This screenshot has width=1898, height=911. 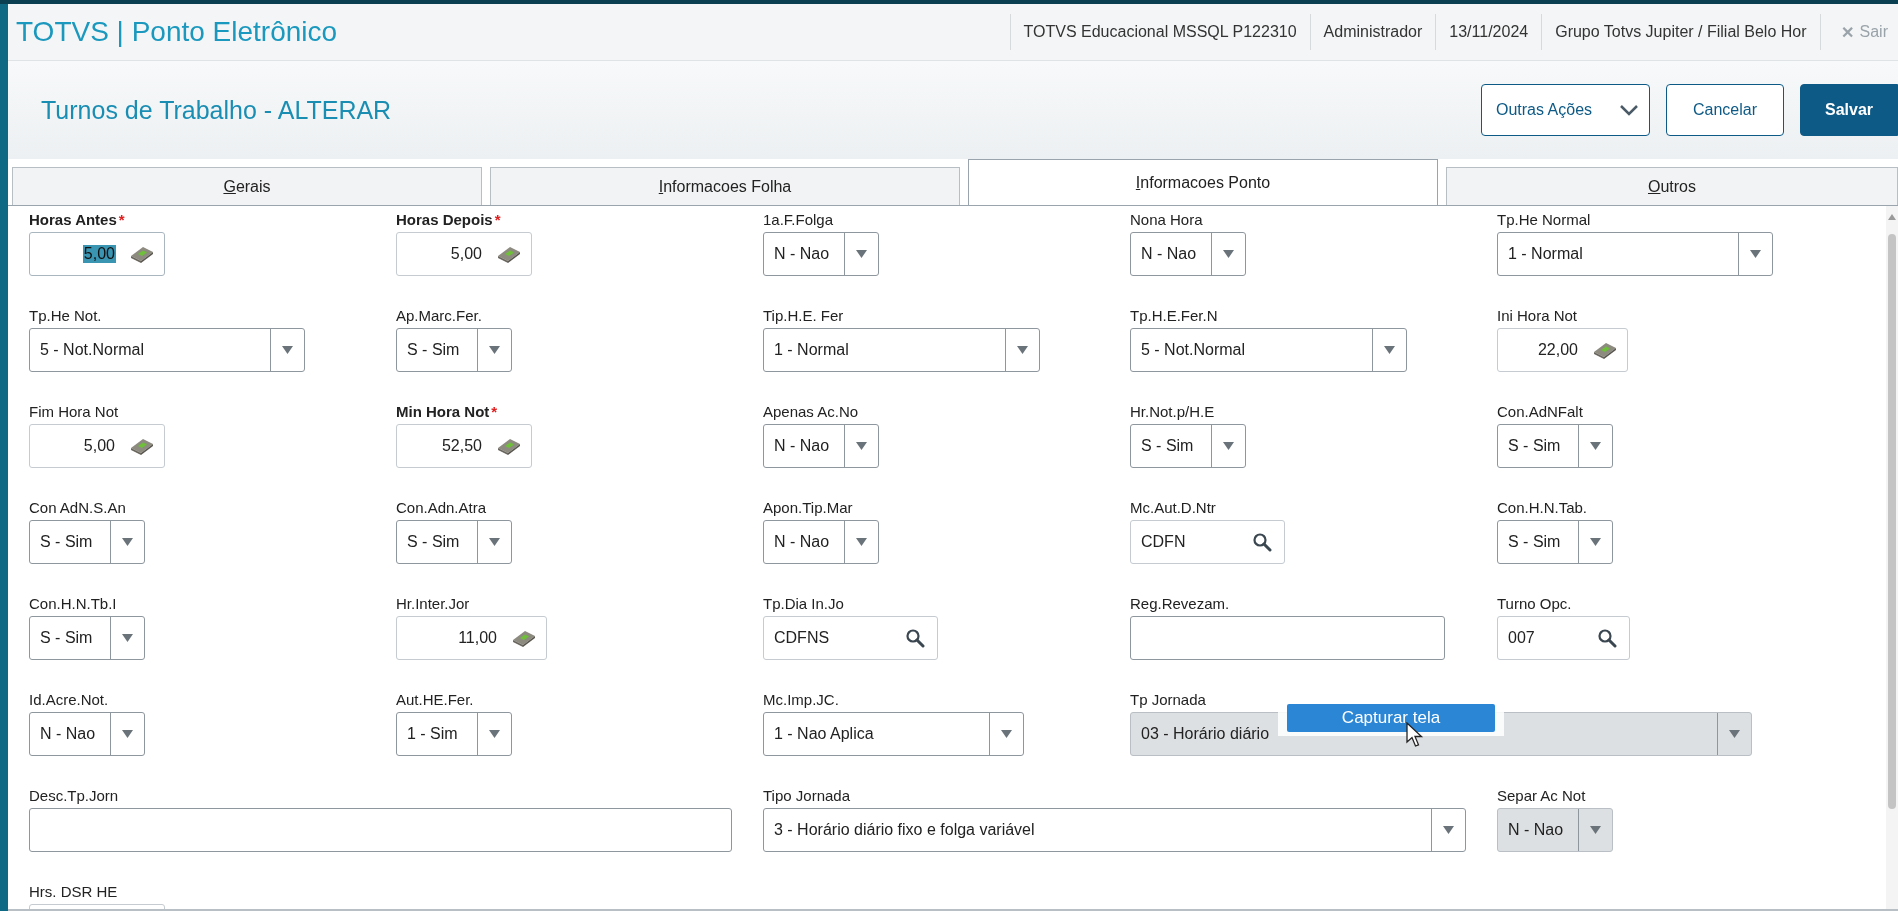 What do you see at coordinates (69, 700) in the screenshot?
I see `field-label: Id.Acre.Not.` at bounding box center [69, 700].